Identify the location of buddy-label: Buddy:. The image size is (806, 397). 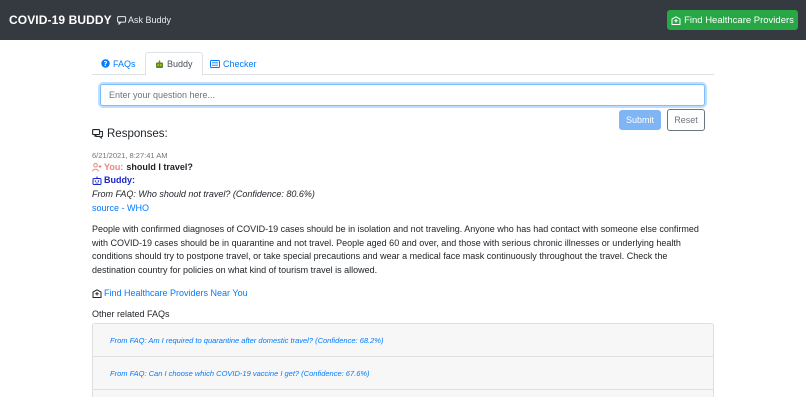
(119, 180).